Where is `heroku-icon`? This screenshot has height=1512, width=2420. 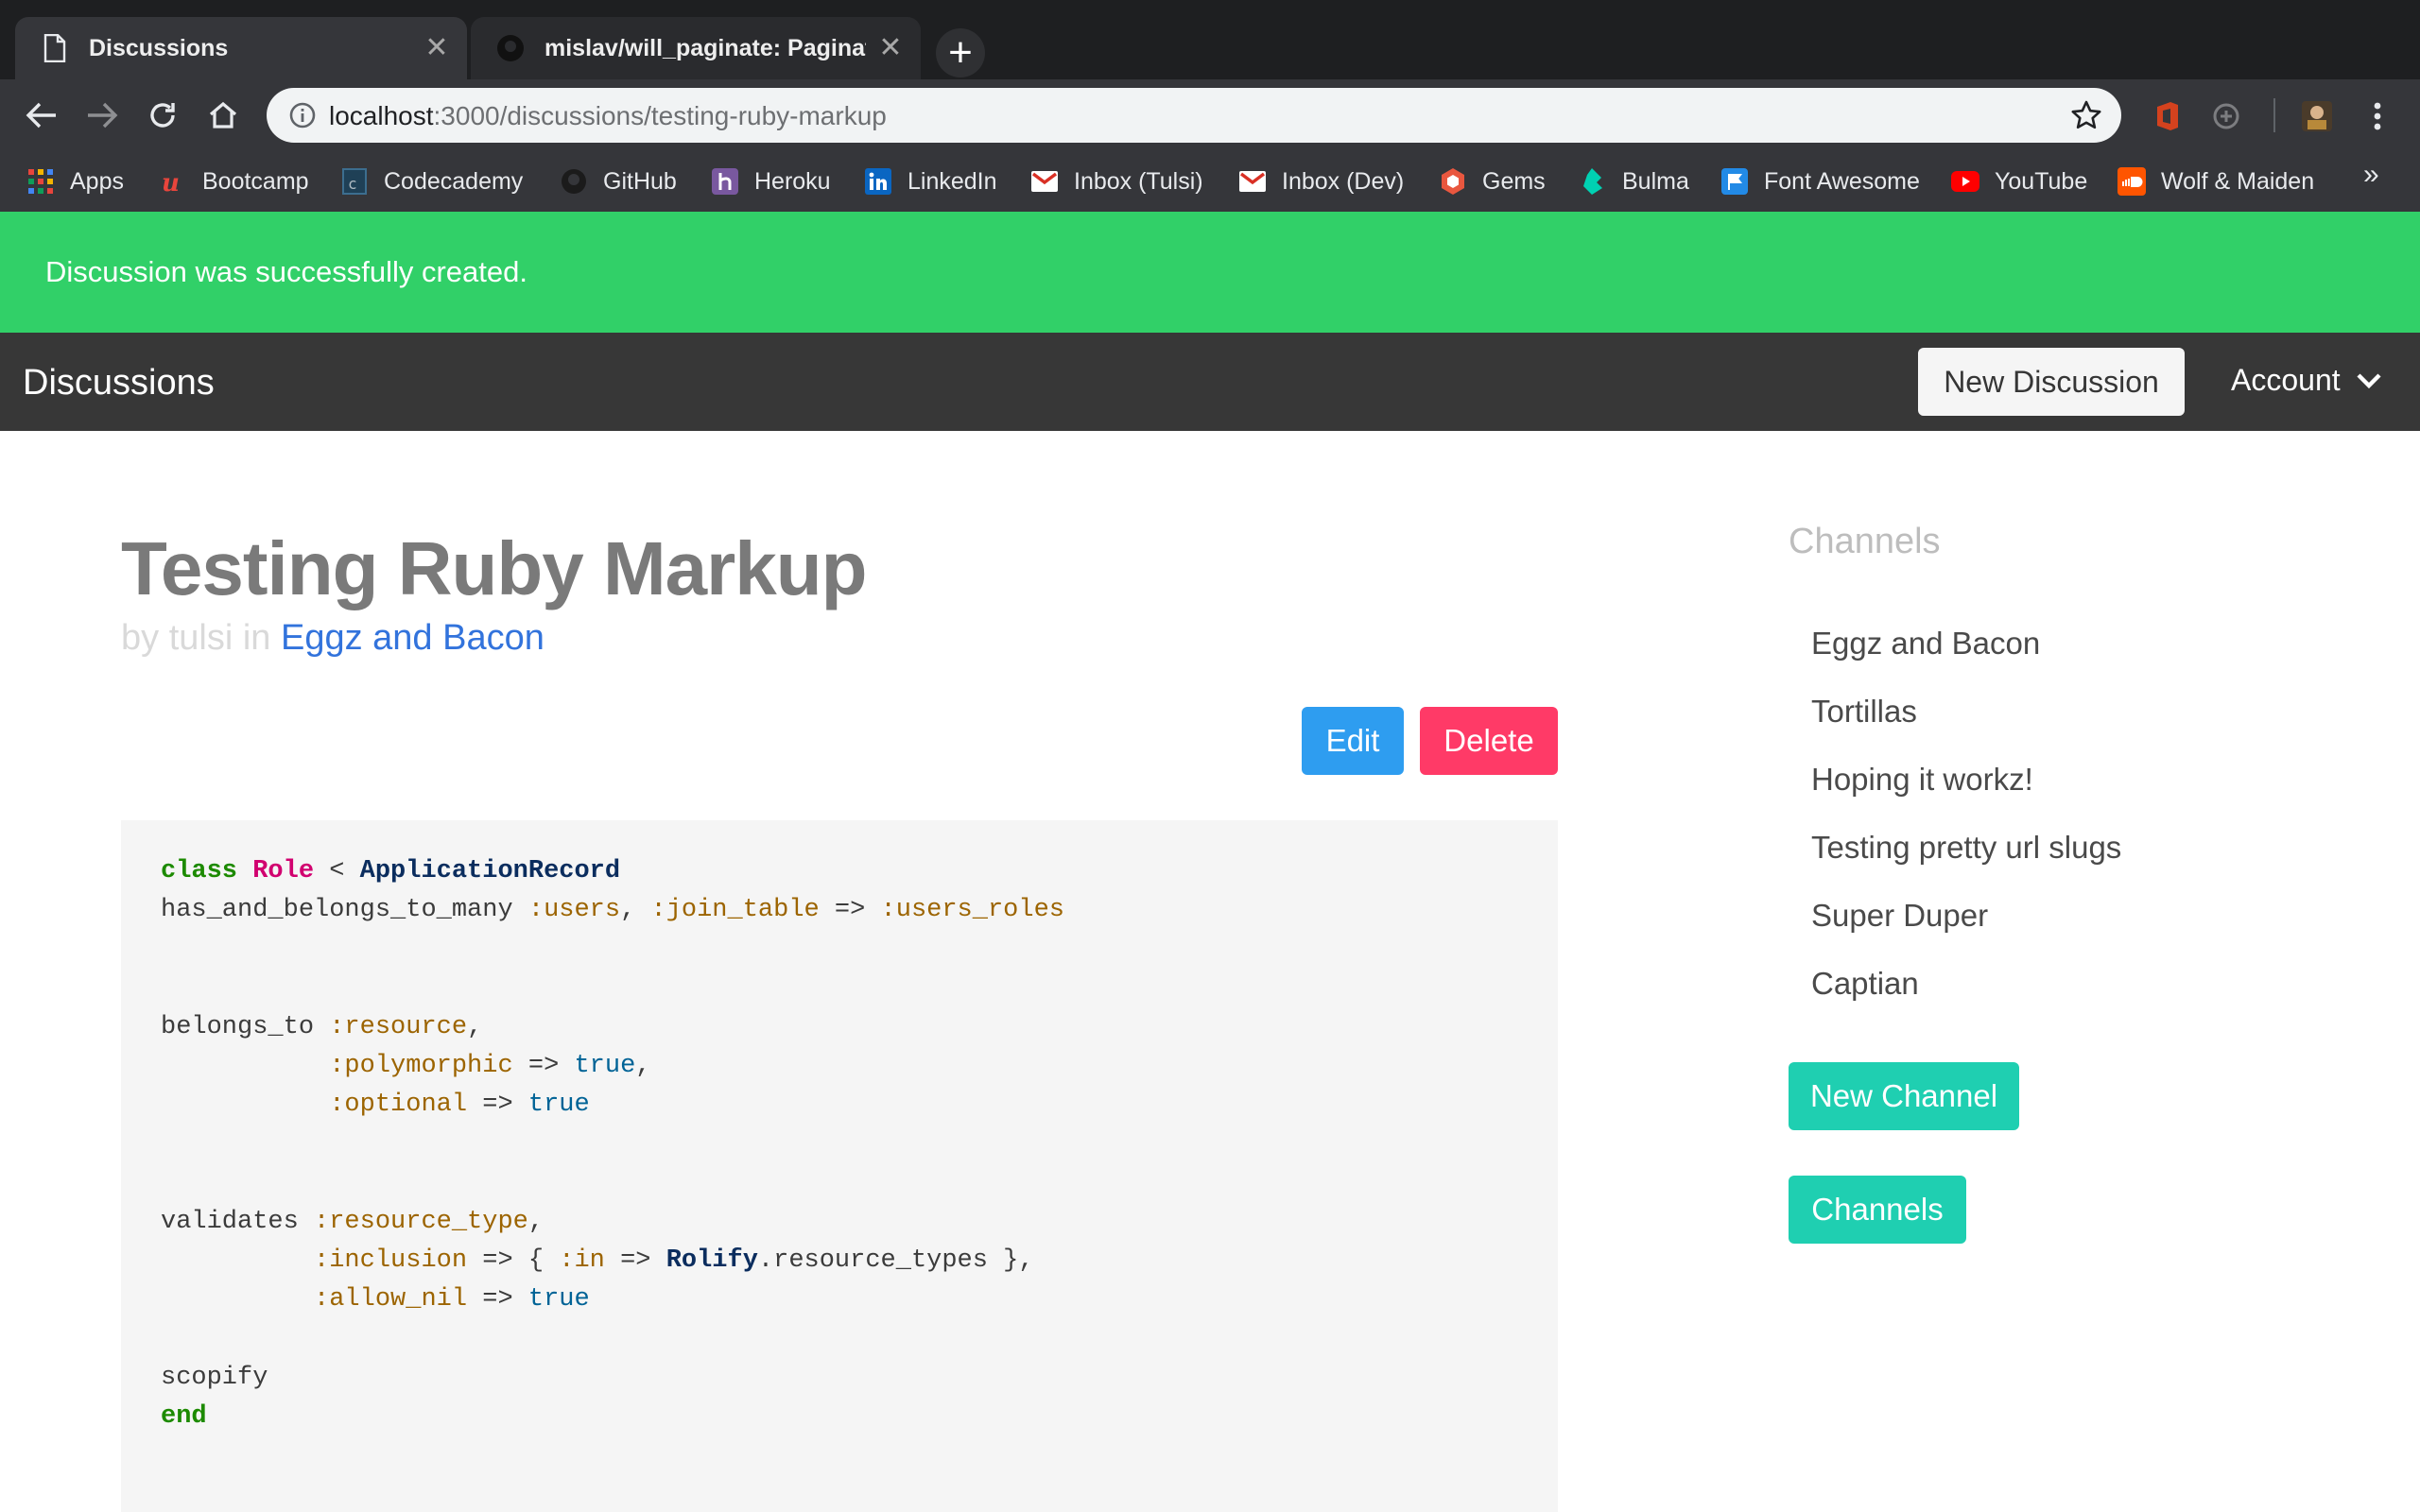 heroku-icon is located at coordinates (725, 181).